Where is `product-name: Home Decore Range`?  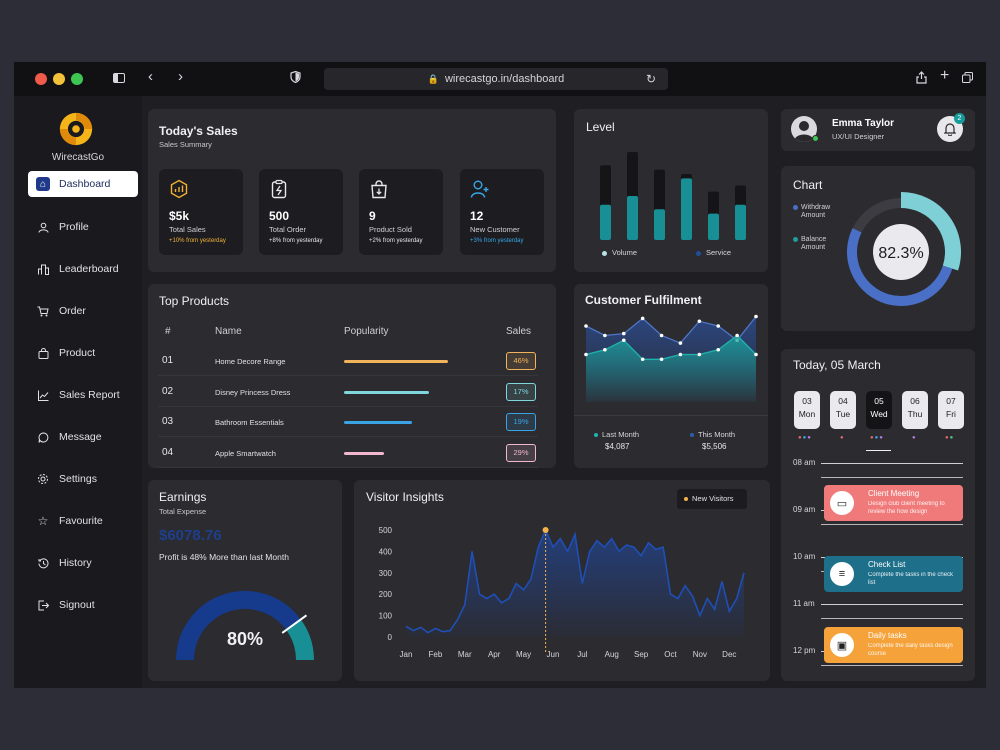 product-name: Home Decore Range is located at coordinates (250, 361).